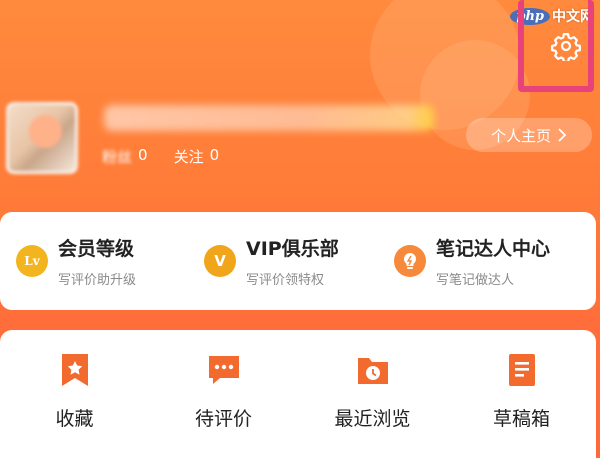  I want to click on gear-icon, so click(566, 47).